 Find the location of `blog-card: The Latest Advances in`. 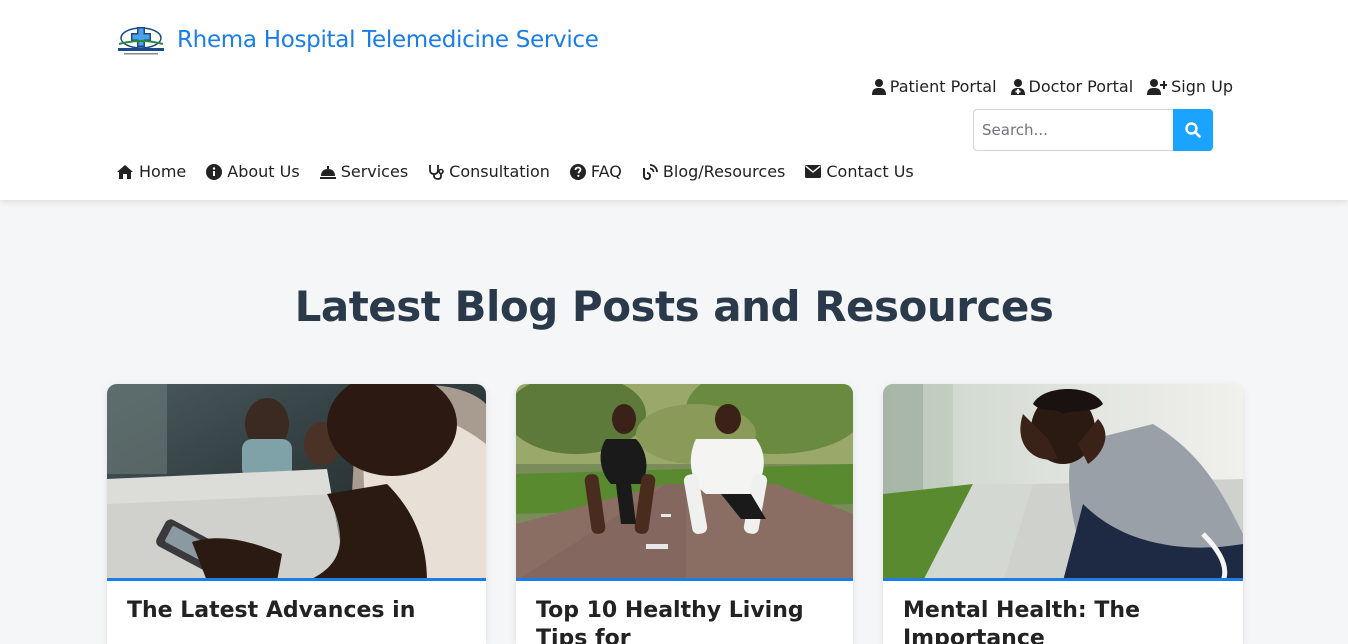

blog-card: The Latest Advances in is located at coordinates (296, 514).